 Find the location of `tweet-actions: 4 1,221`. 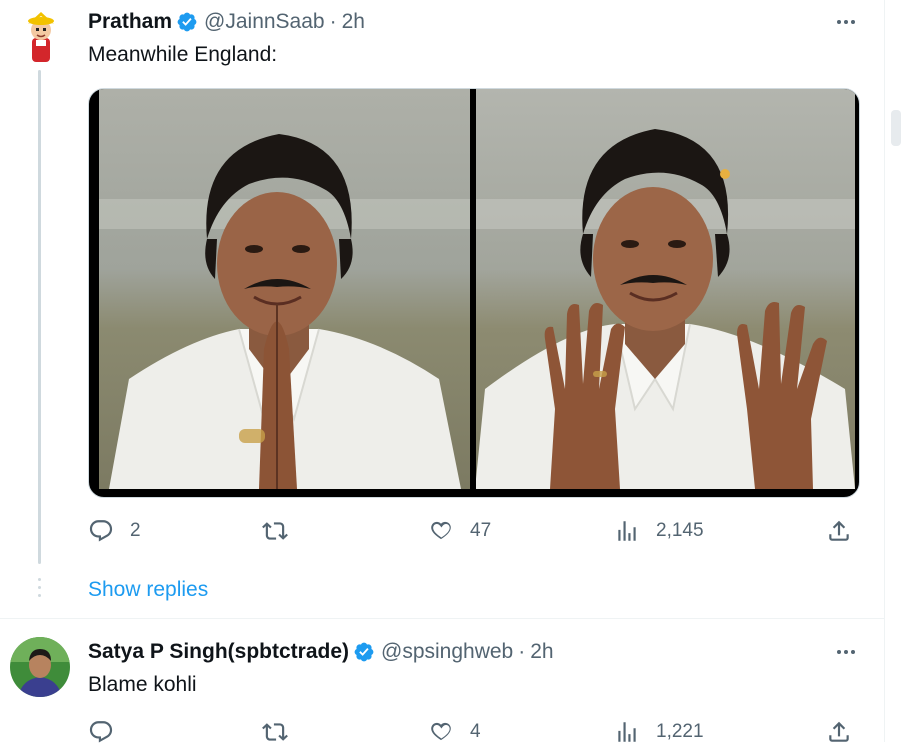

tweet-actions: 4 1,221 is located at coordinates (473, 732).